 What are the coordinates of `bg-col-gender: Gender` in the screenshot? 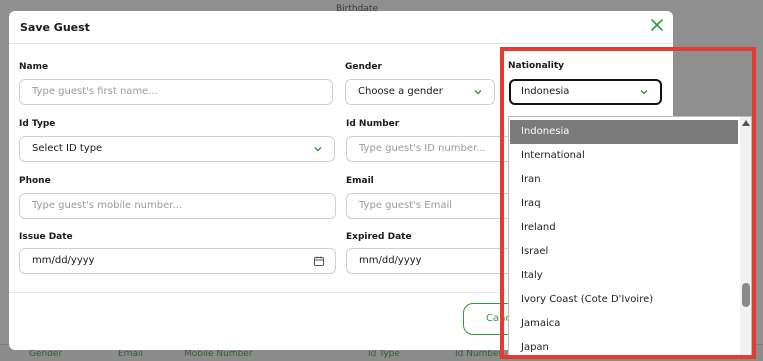 It's located at (46, 354).